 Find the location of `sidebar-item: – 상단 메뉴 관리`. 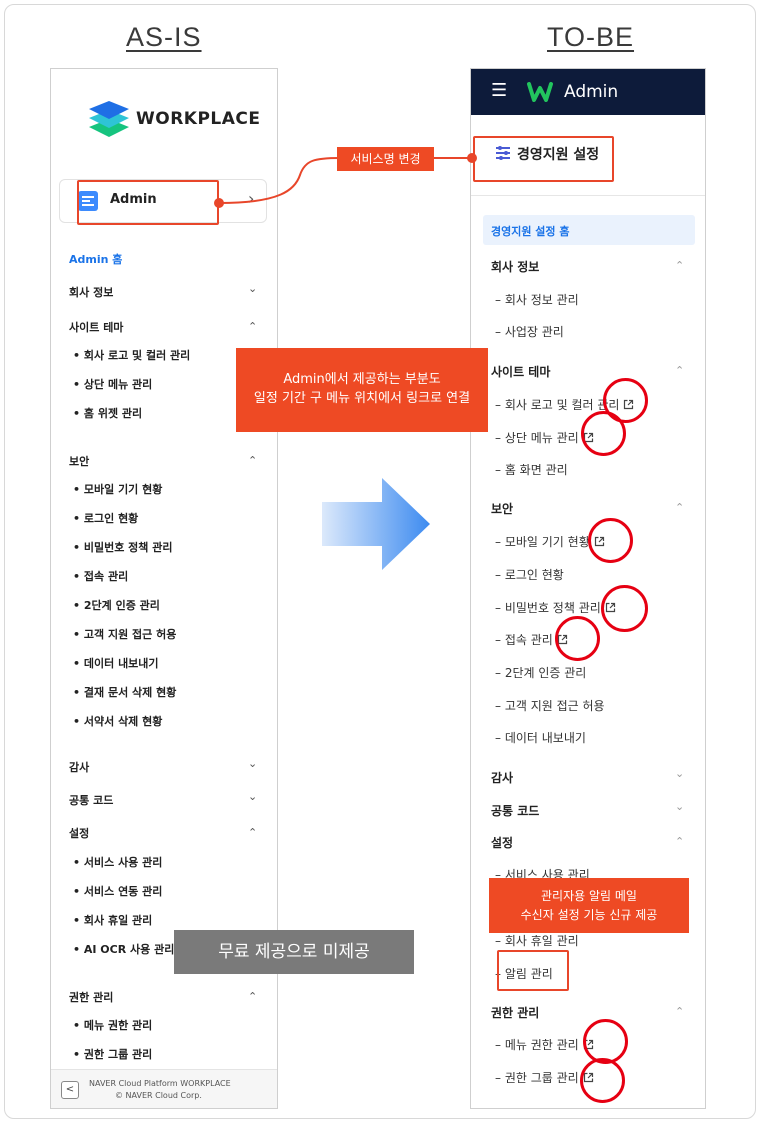

sidebar-item: – 상단 메뉴 관리 is located at coordinates (544, 437).